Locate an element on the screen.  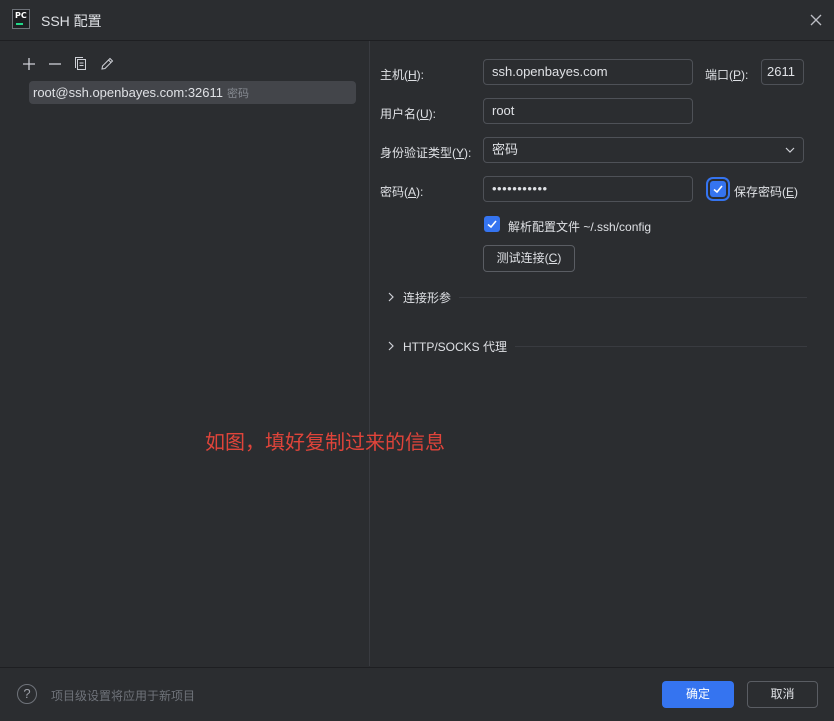
help-button: ? is located at coordinates (27, 694).